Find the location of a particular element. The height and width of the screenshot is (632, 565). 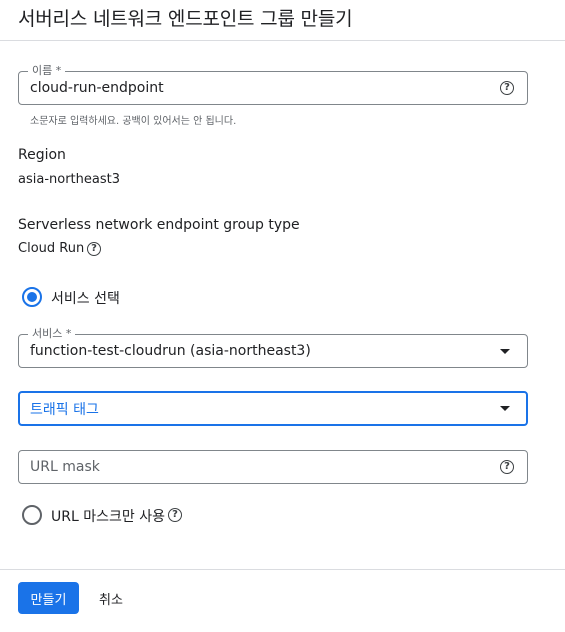

traffic-tag-select: 트래픽 태그 is located at coordinates (273, 408).